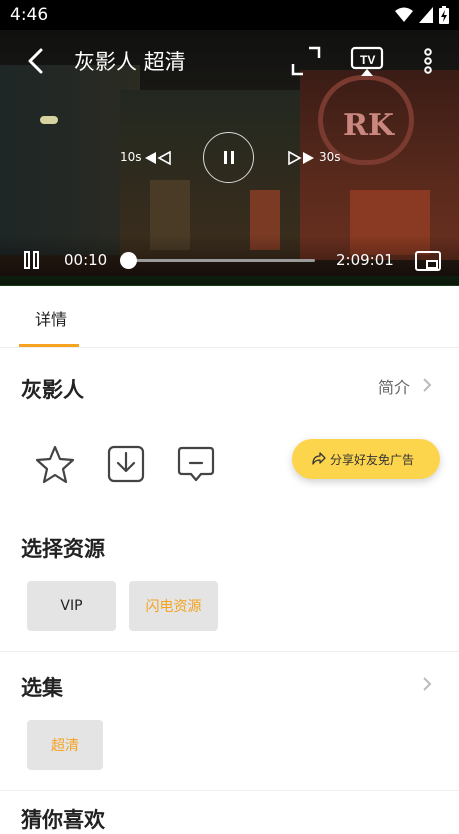 The height and width of the screenshot is (834, 459). I want to click on more-options-icon, so click(428, 61).